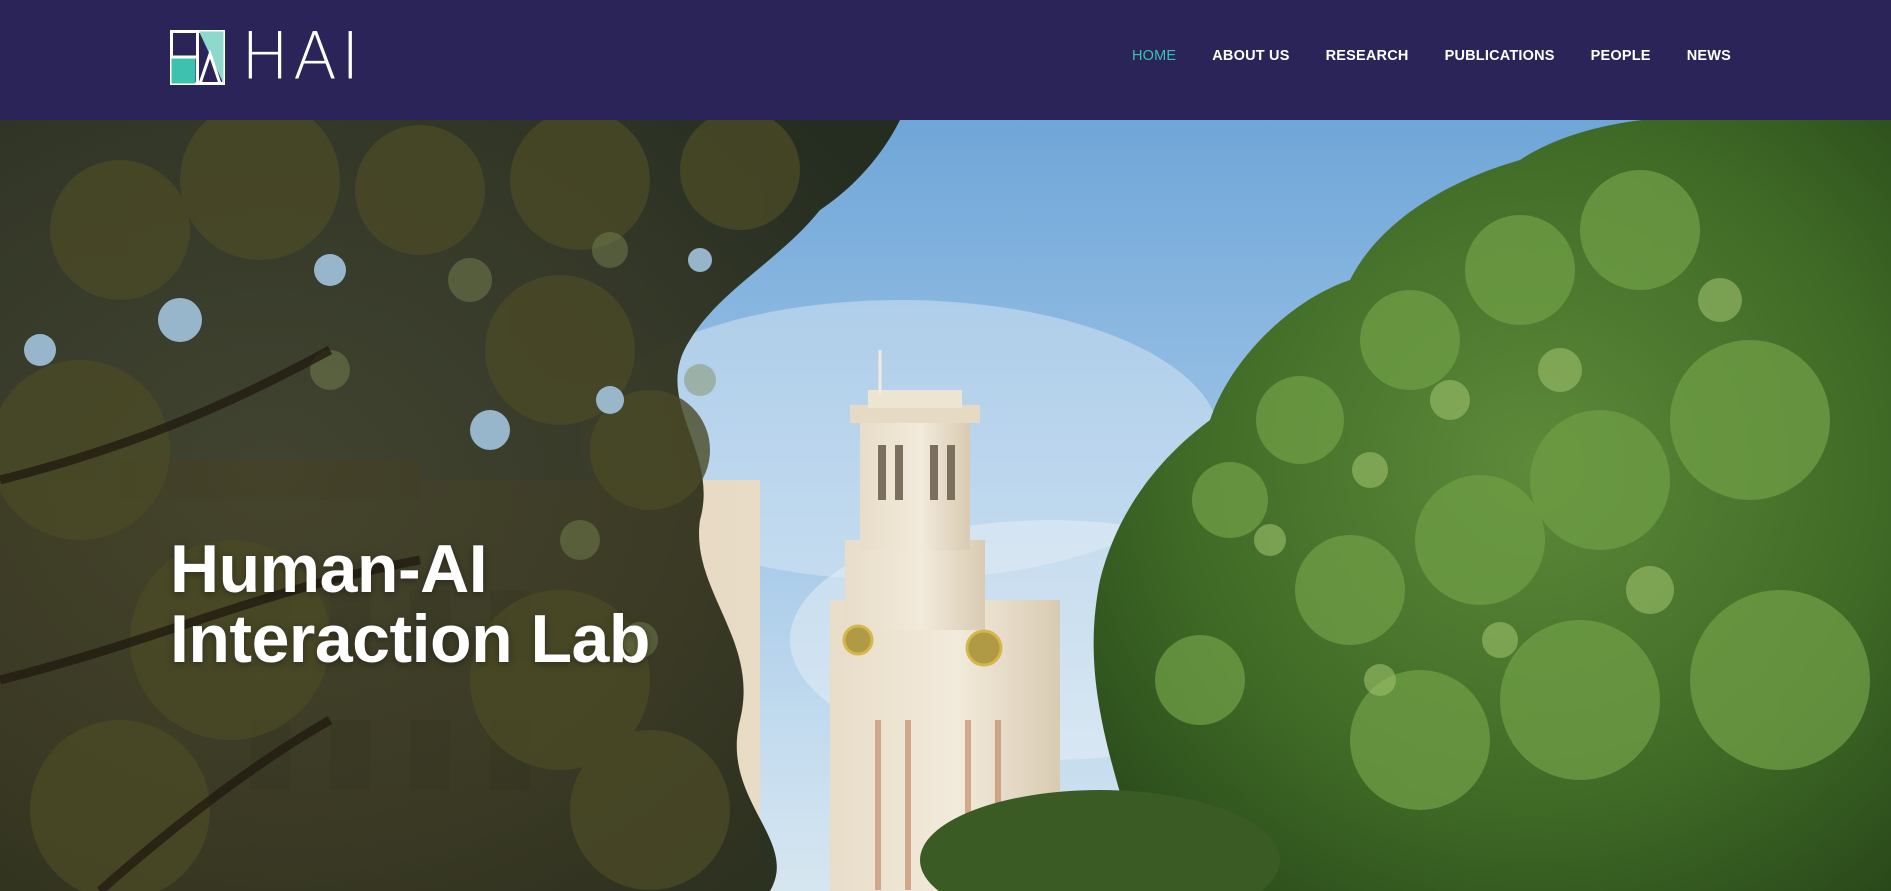 The image size is (1891, 891). I want to click on nav-people: PEOPLE, so click(1621, 56).